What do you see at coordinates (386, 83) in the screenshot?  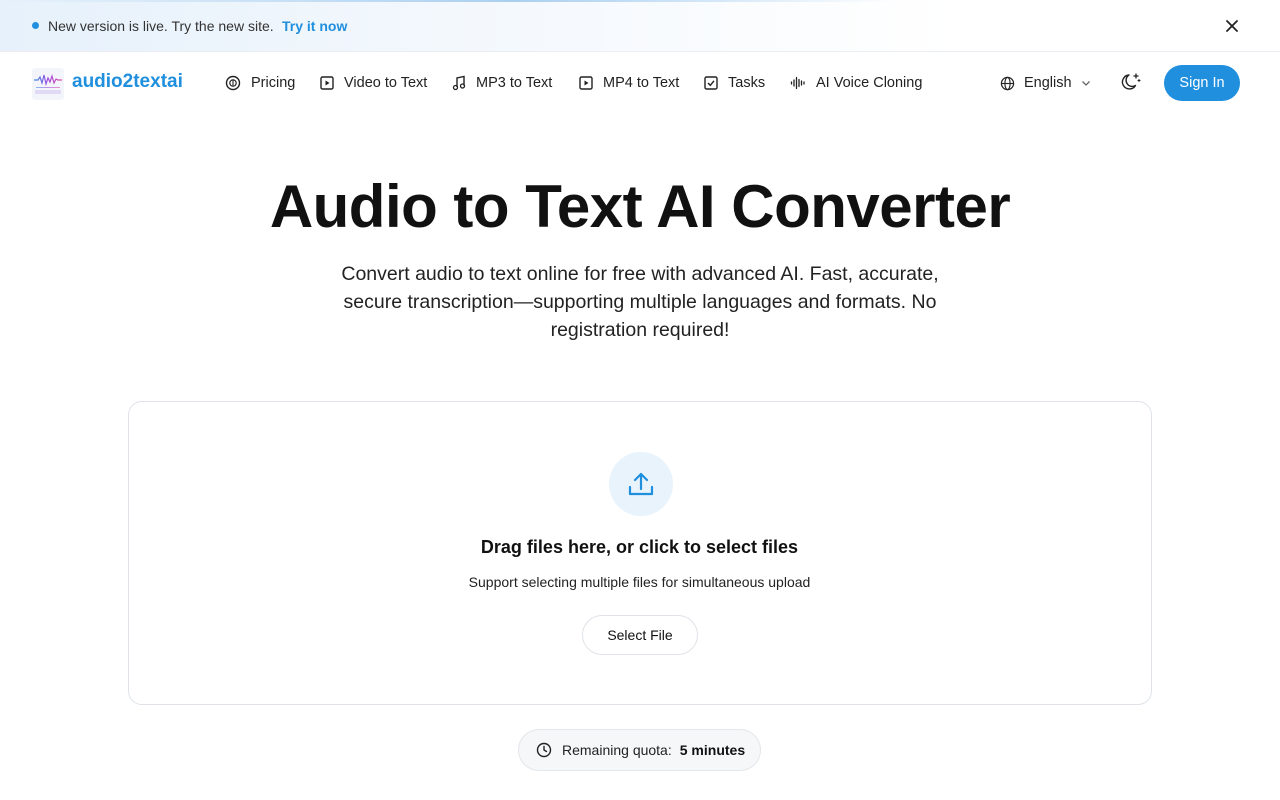 I see `nav-label: Video to Text` at bounding box center [386, 83].